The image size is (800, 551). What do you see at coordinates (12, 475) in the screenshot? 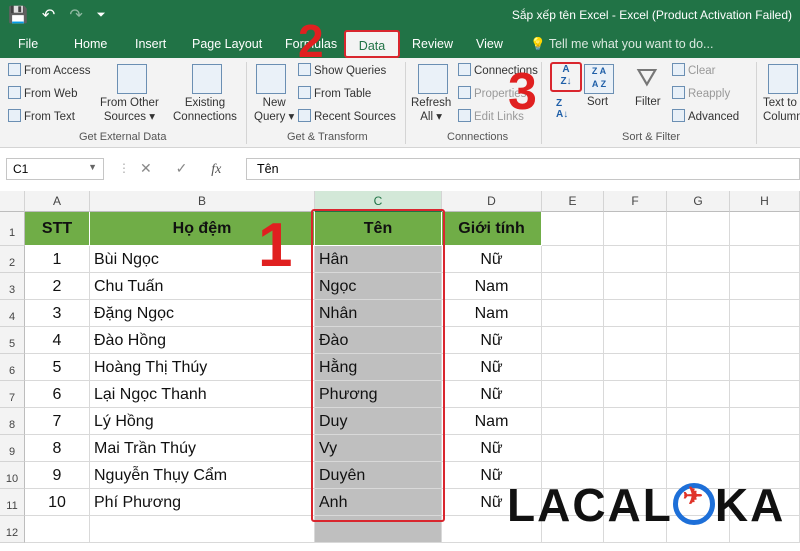
I see `row-header: 10` at bounding box center [12, 475].